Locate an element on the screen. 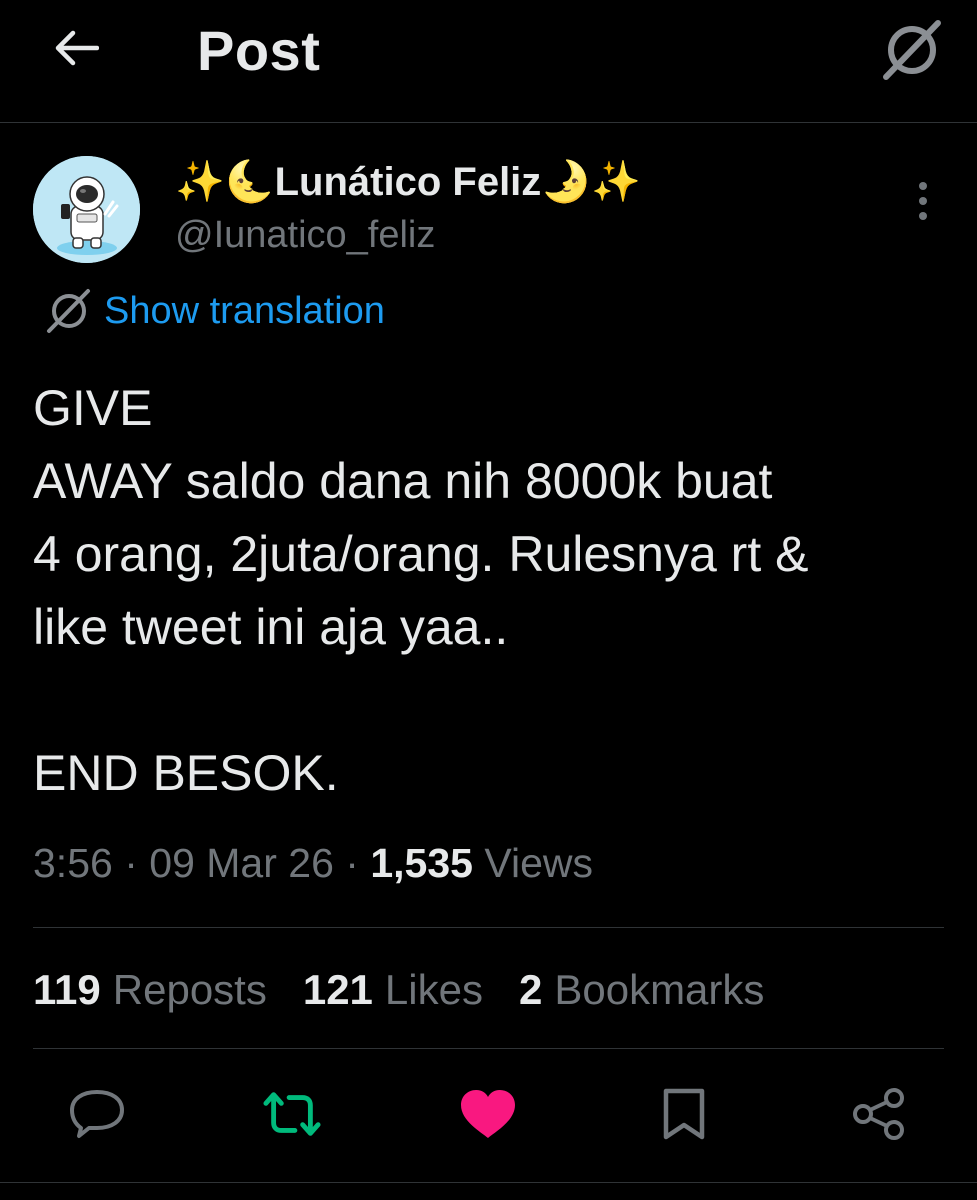 Image resolution: width=977 pixels, height=1200 pixels. post-text-line: 4 orang, 2juta/orang. Rulesnya rt & is located at coordinates (421, 554).